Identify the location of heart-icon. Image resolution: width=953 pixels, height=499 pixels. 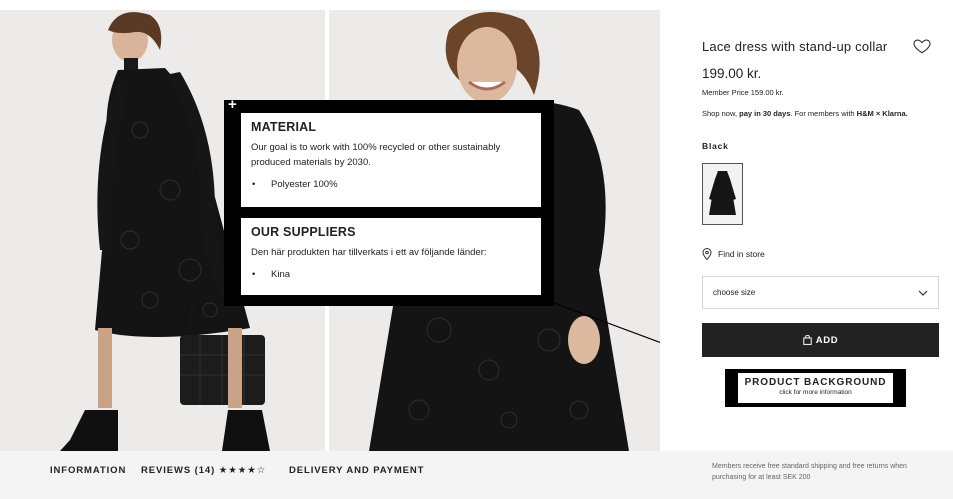
(922, 46).